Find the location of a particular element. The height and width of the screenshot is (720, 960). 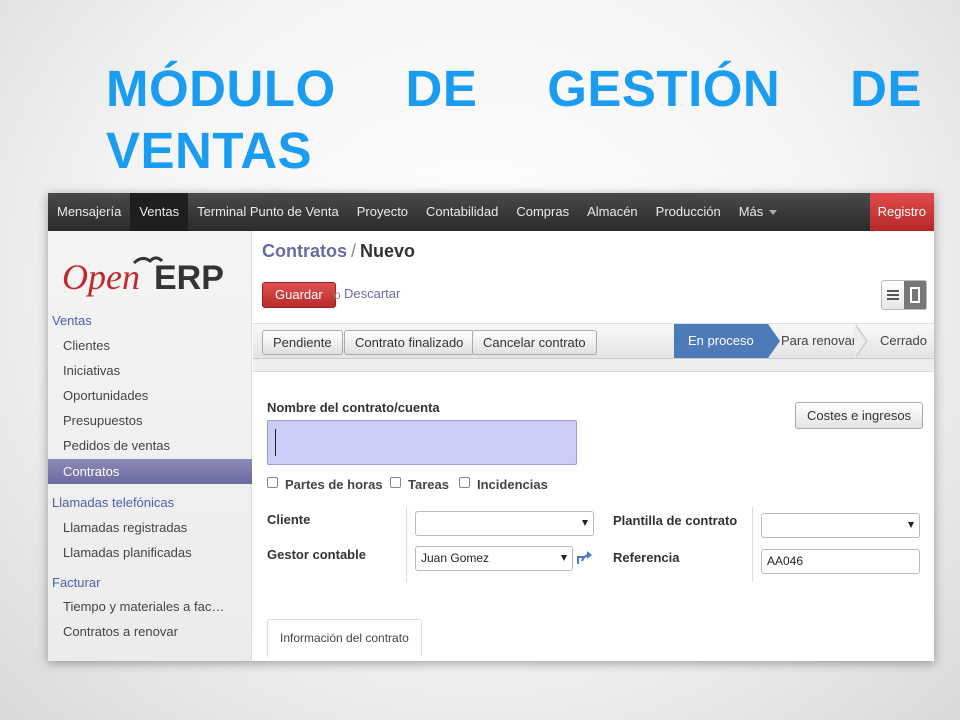

pendiente-button: Pendiente is located at coordinates (302, 342).